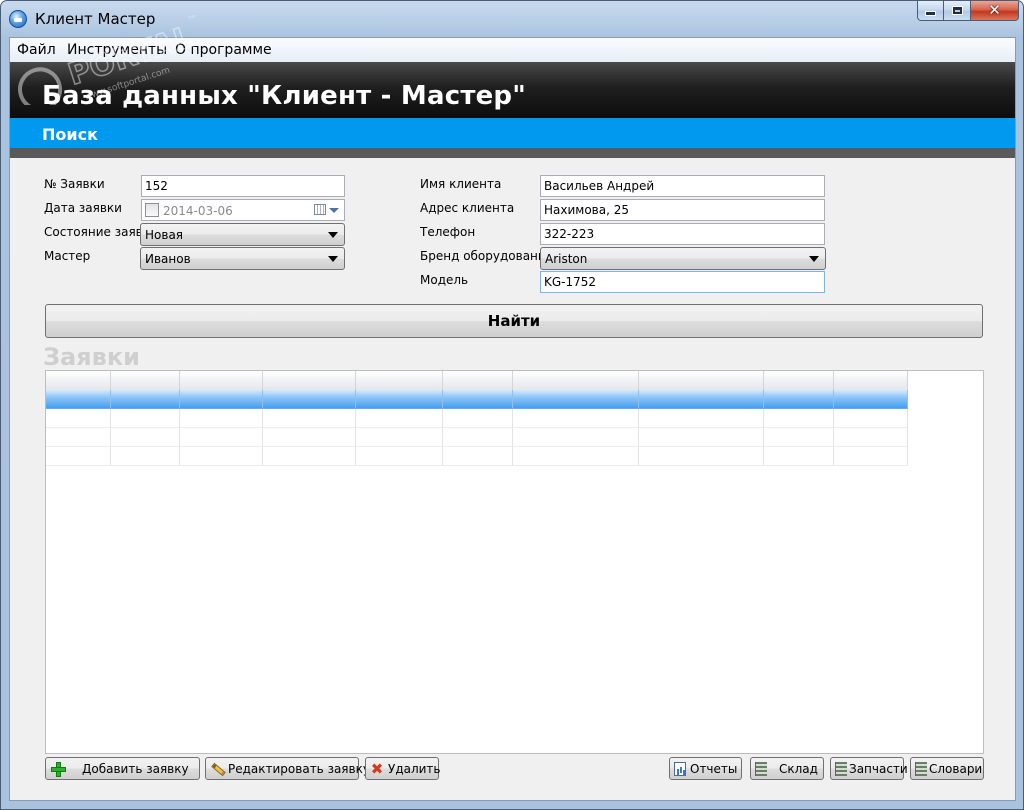 Image resolution: width=1024 pixels, height=810 pixels. What do you see at coordinates (512, 19) in the screenshot?
I see `title-bar: Клиент Мастер ✕` at bounding box center [512, 19].